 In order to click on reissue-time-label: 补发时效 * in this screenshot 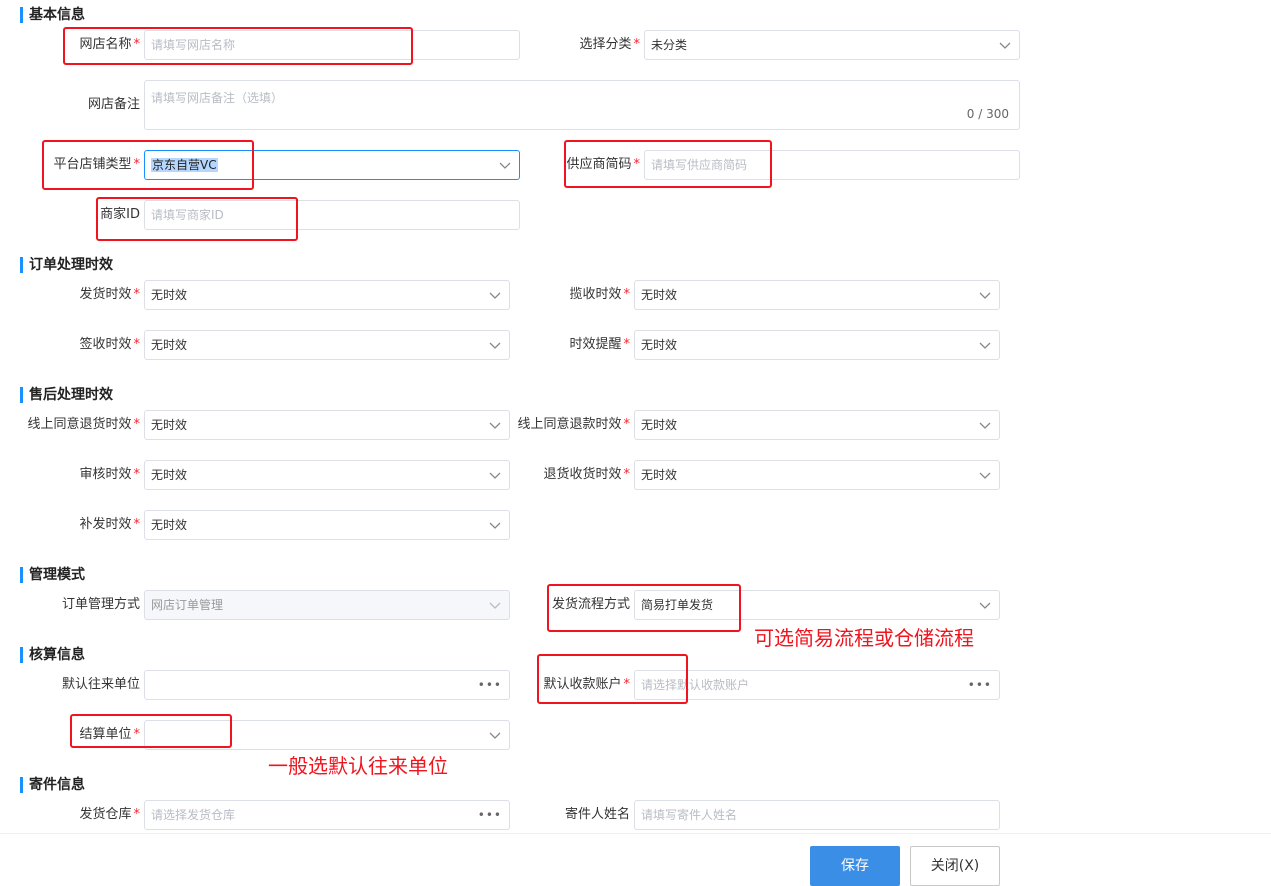, I will do `click(109, 524)`.